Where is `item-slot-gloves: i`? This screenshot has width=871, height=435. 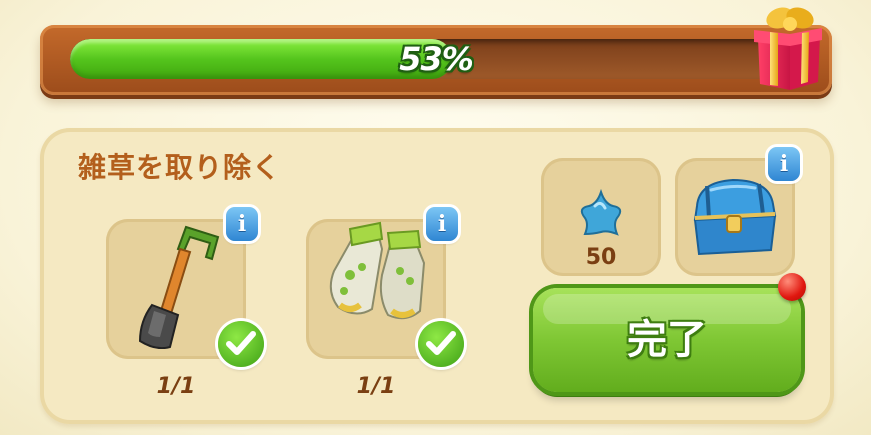 item-slot-gloves: i is located at coordinates (385, 287).